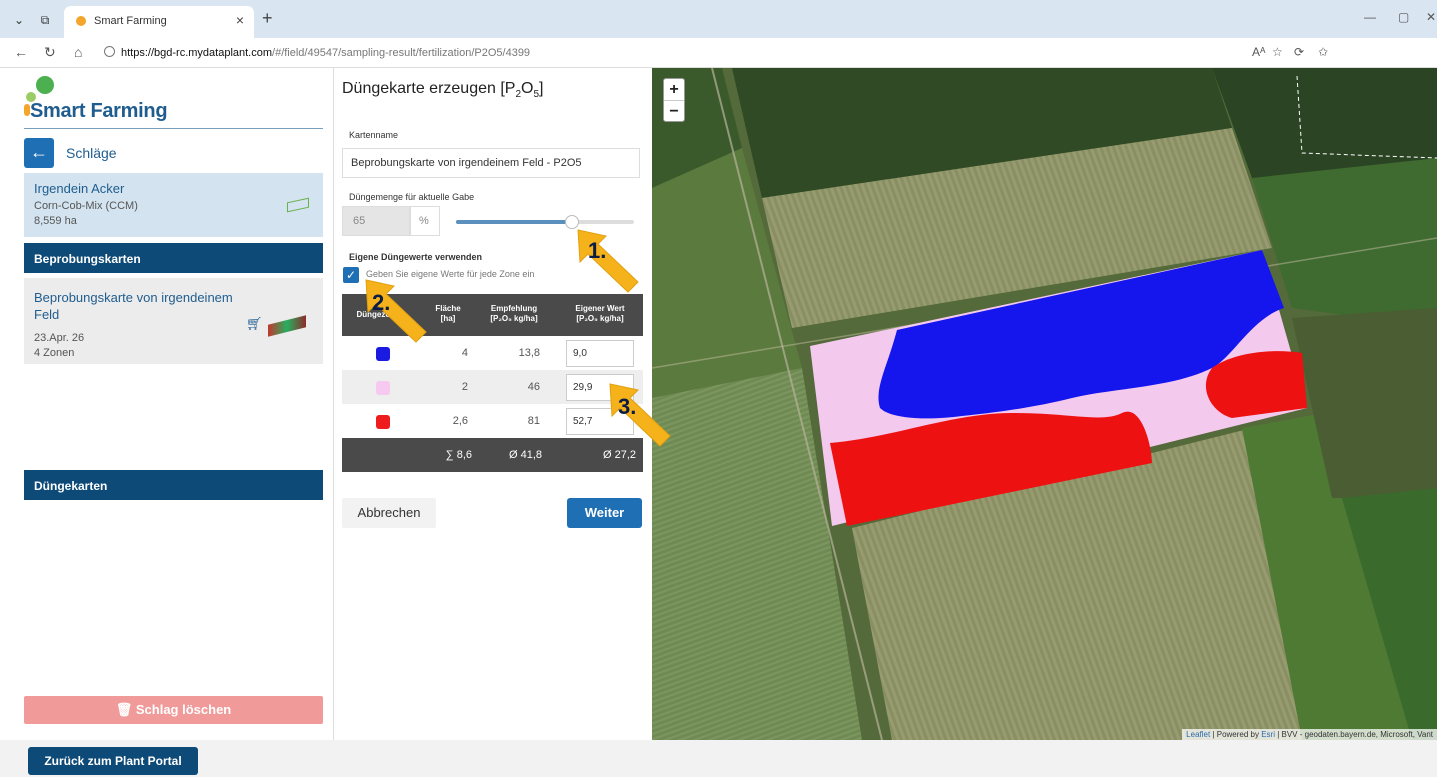 This screenshot has width=1437, height=777. I want to click on table-footer: ∑ 8,6 Ø 41,8 Ø 27,2, so click(492, 455).